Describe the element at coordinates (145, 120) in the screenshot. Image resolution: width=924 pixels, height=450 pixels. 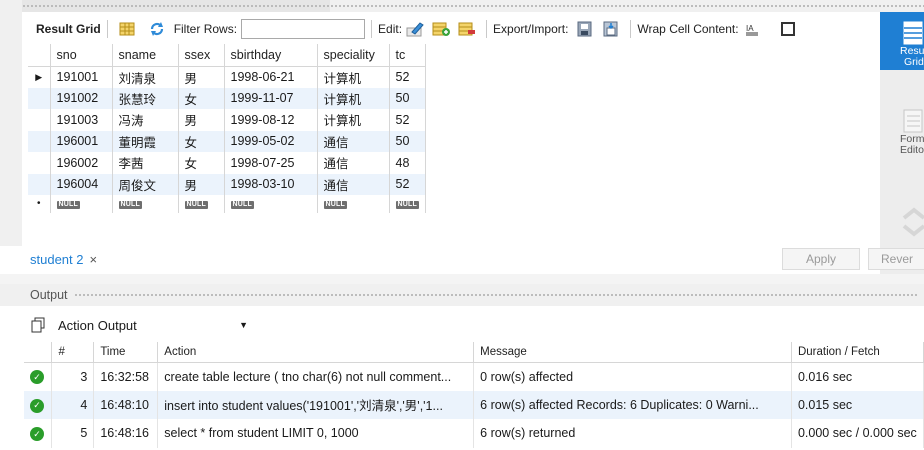
I see `cell: 冯涛` at that location.